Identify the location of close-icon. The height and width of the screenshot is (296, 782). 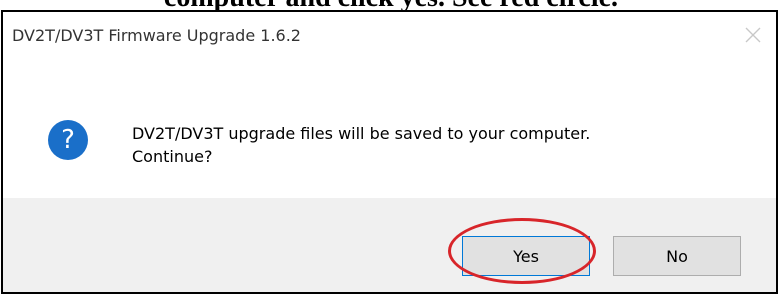
(753, 35).